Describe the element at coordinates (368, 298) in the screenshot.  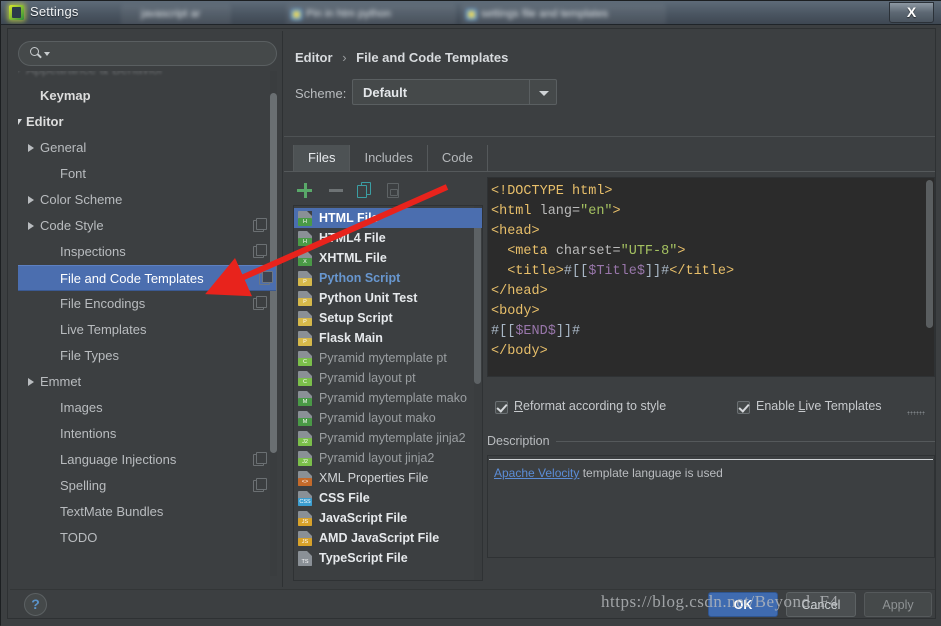
I see `template-name: Python Unit Test` at that location.